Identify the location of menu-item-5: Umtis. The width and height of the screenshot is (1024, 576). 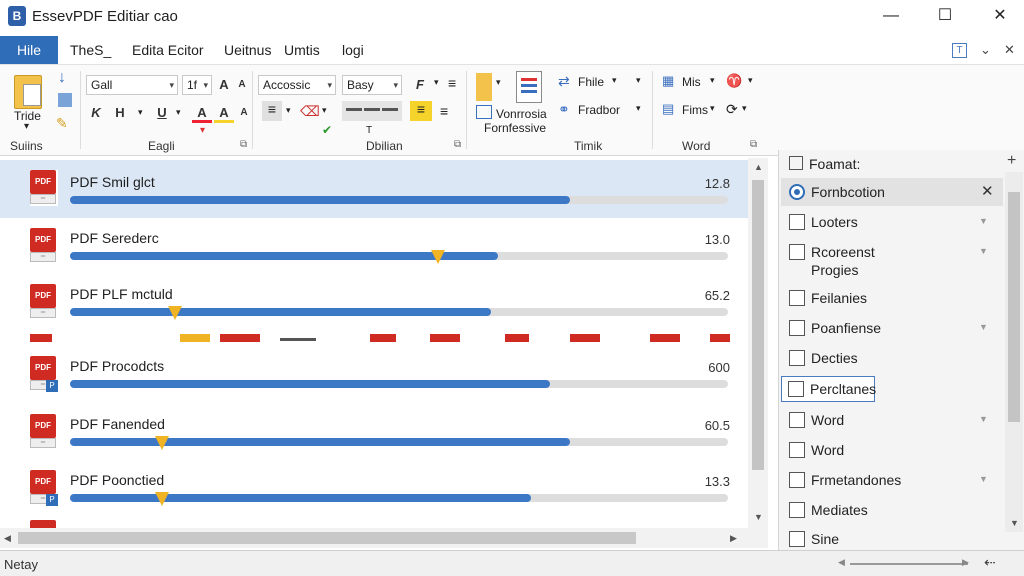
(302, 50).